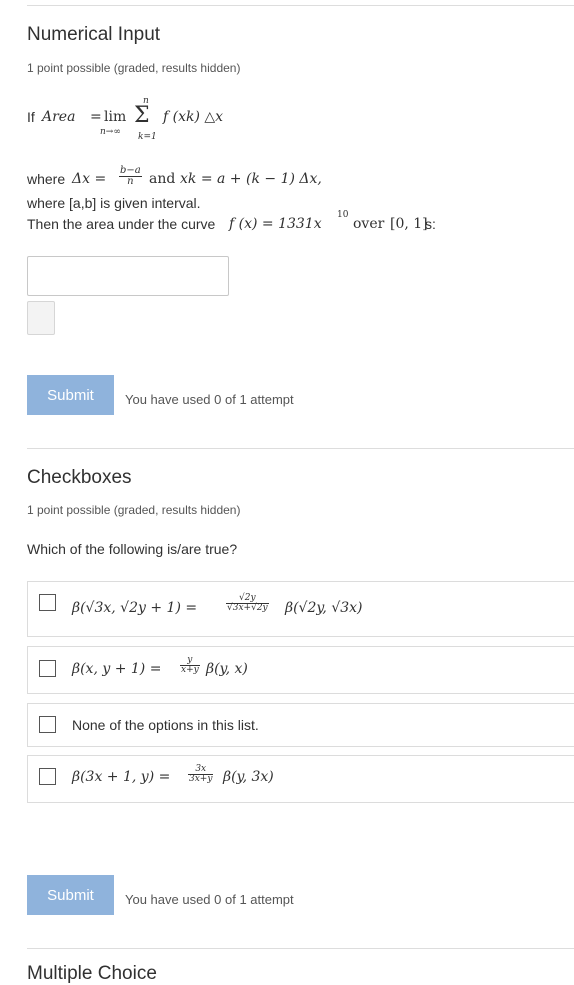  I want to click on formula-area: If Area = lim n→∞ n Σ k=1 f (xk) △x, so click(177, 121).